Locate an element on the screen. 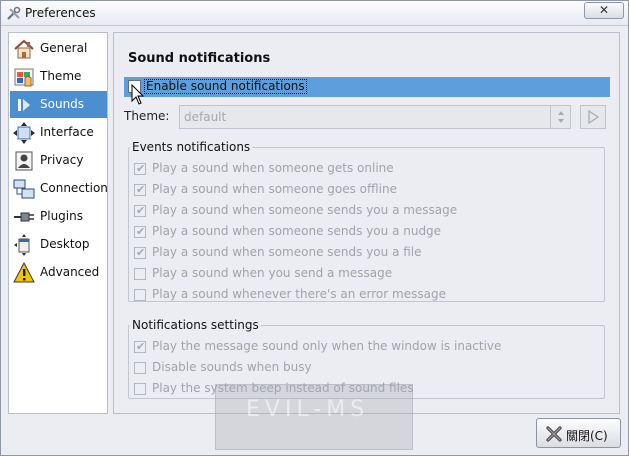 This screenshot has width=629, height=456. close-icon: ✕ is located at coordinates (604, 10).